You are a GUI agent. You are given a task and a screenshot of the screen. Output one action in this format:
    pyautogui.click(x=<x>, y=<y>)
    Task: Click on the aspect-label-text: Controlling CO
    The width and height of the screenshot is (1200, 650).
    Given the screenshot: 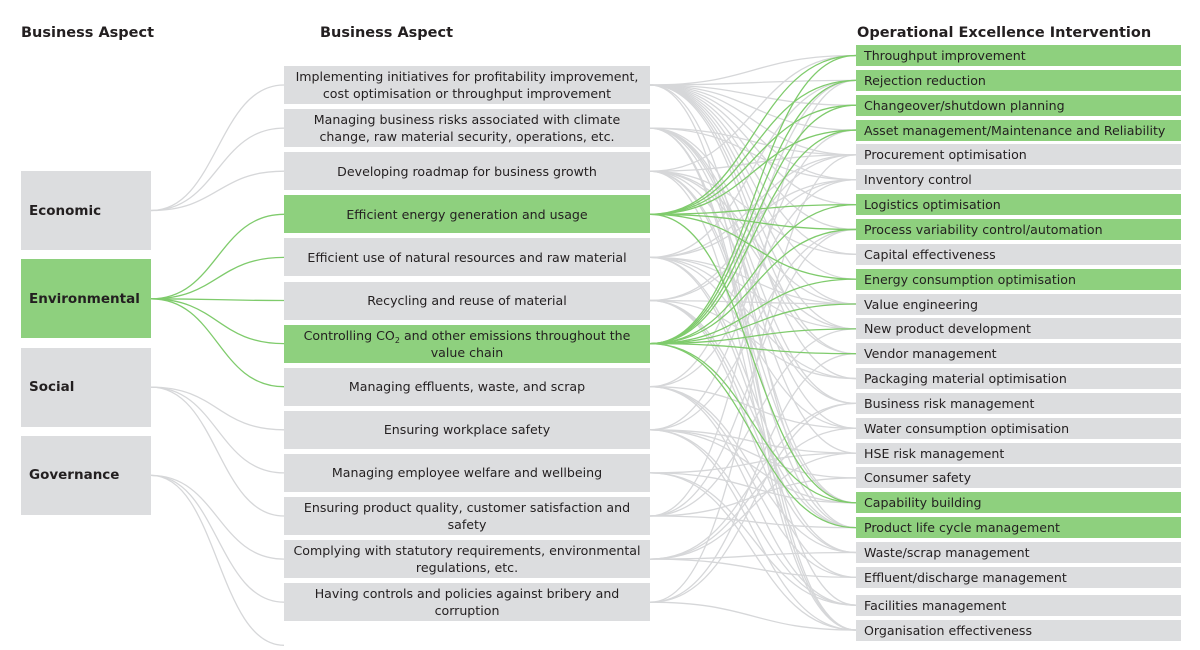 What is the action you would take?
    pyautogui.click(x=349, y=335)
    